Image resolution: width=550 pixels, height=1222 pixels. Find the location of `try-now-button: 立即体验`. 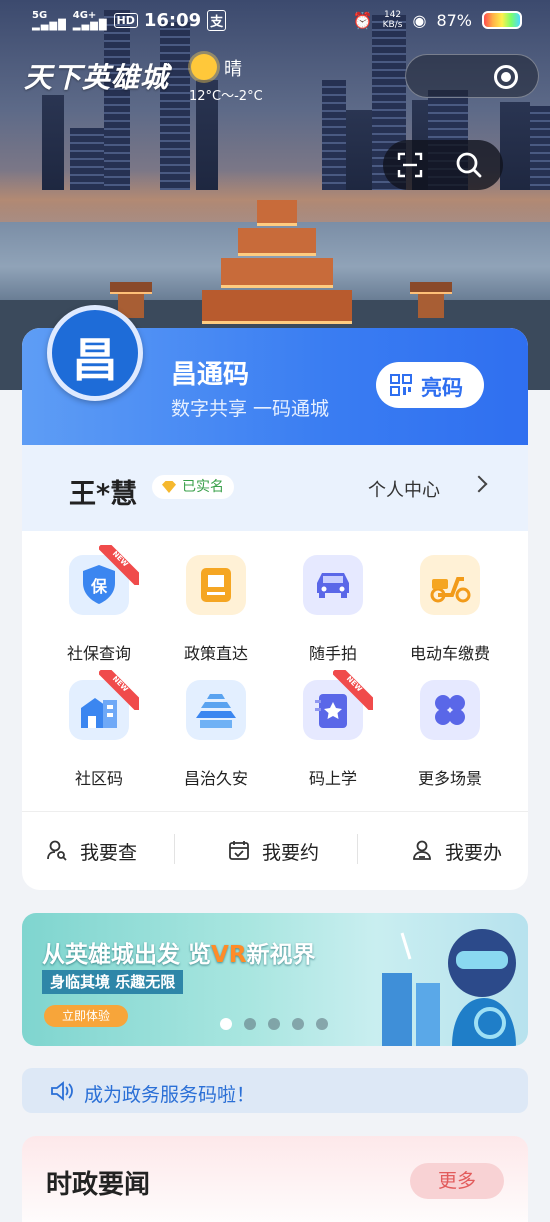

try-now-button: 立即体验 is located at coordinates (86, 1016).